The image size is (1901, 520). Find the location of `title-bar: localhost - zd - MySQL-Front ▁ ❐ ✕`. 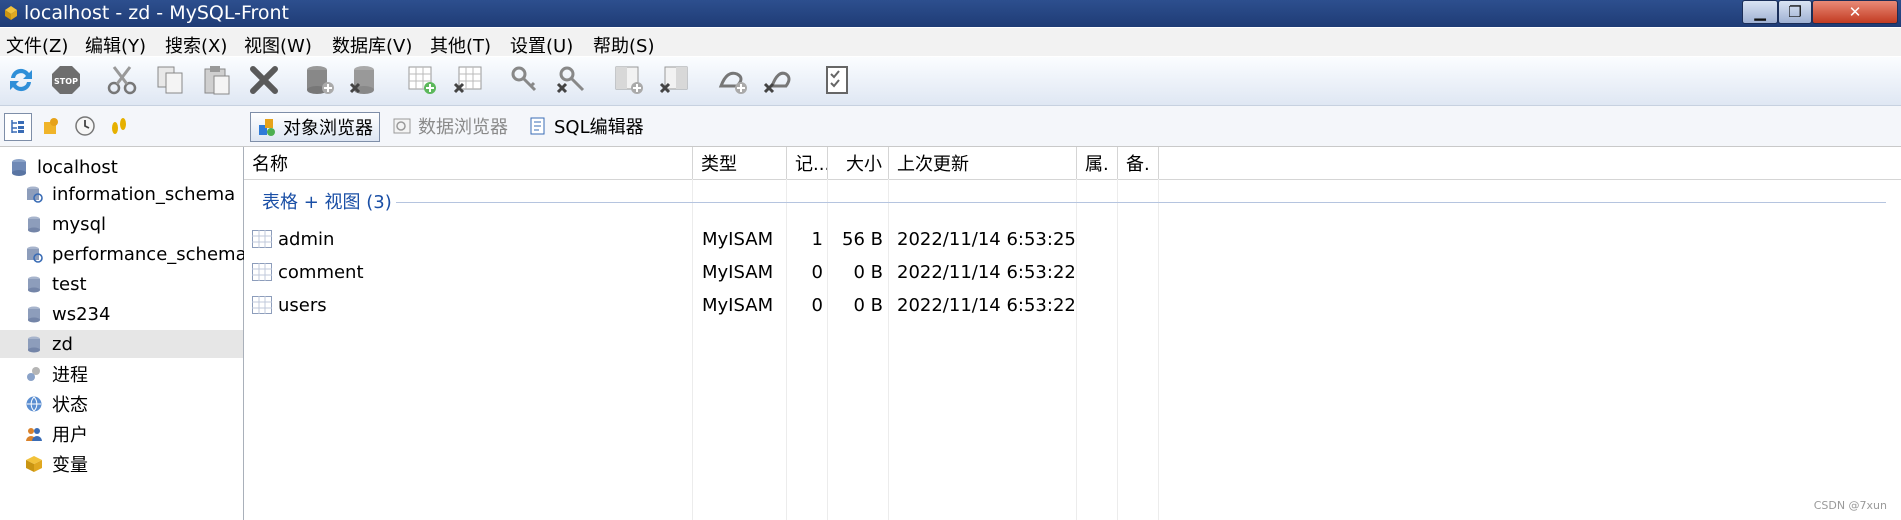

title-bar: localhost - zd - MySQL-Front ▁ ❐ ✕ is located at coordinates (950, 13).